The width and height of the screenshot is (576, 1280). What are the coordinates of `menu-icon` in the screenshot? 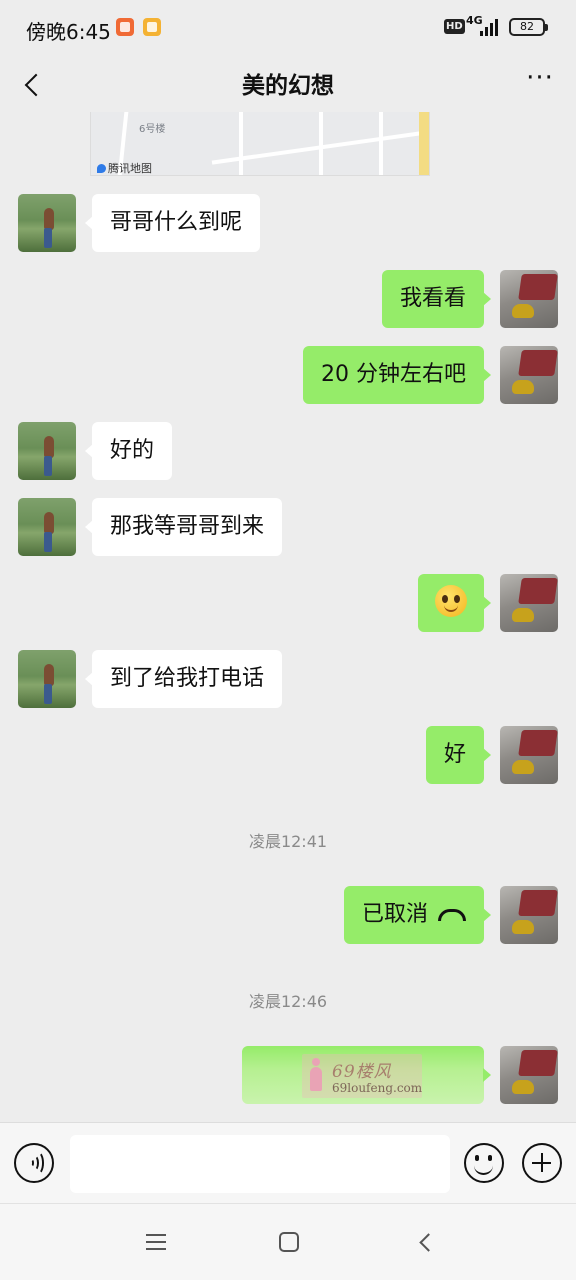 It's located at (156, 1242).